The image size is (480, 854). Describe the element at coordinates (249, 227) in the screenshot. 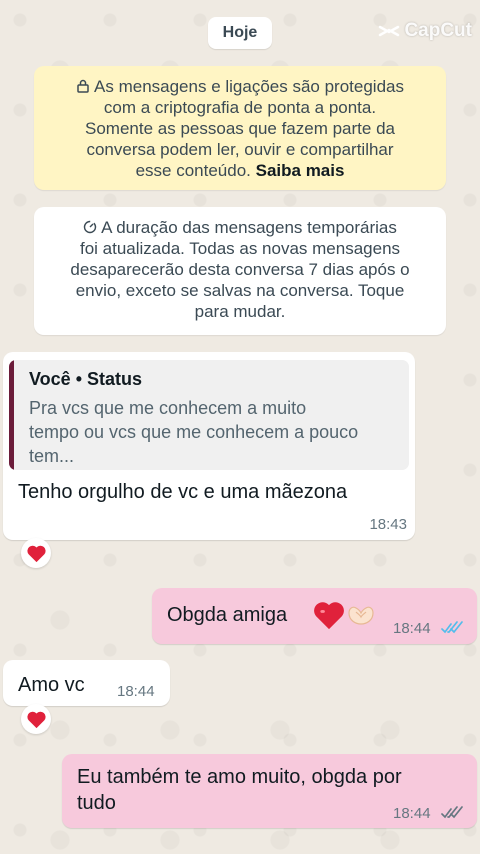

I see `timer-text-line: A duração das mensagens temporárias` at that location.